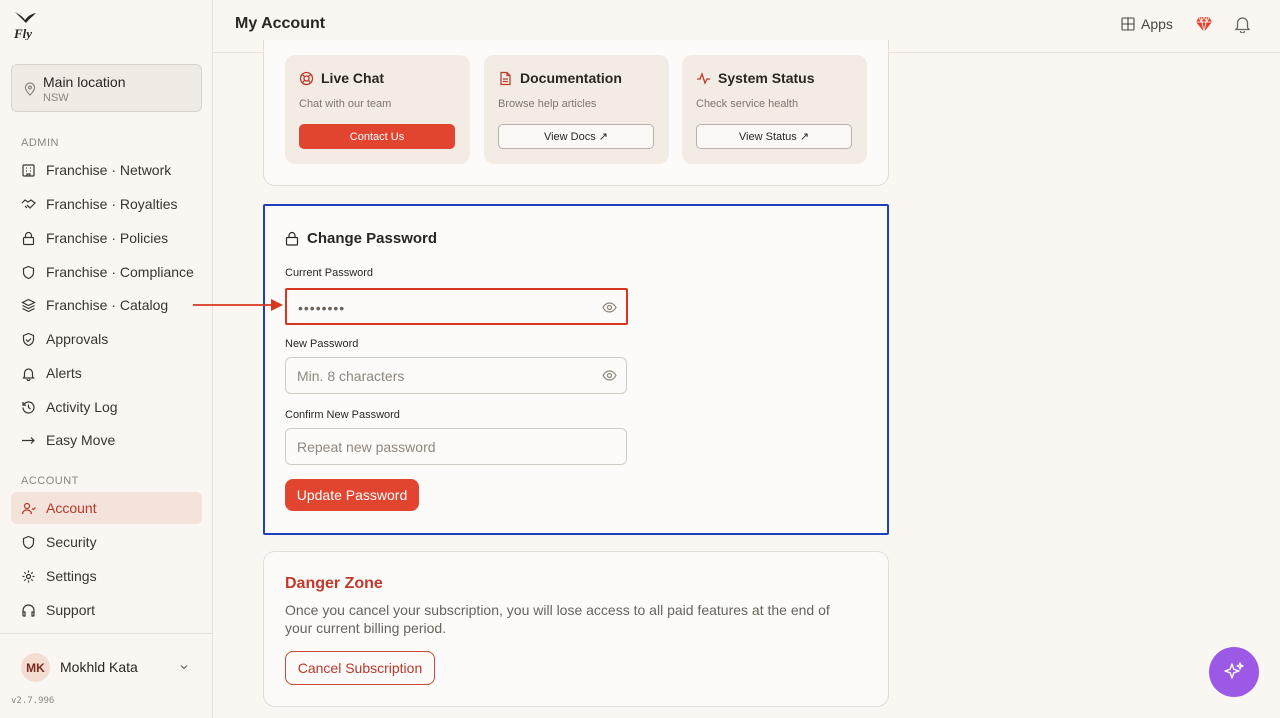  Describe the element at coordinates (28, 576) in the screenshot. I see `gear-icon` at that location.